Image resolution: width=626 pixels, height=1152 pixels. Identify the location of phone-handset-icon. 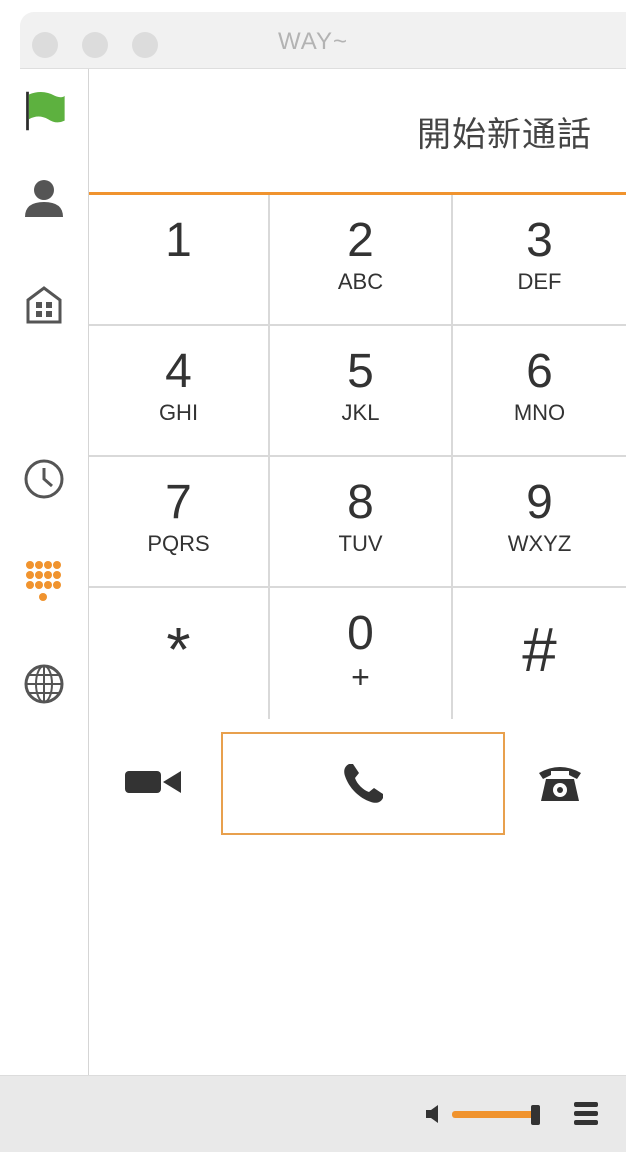
(363, 783).